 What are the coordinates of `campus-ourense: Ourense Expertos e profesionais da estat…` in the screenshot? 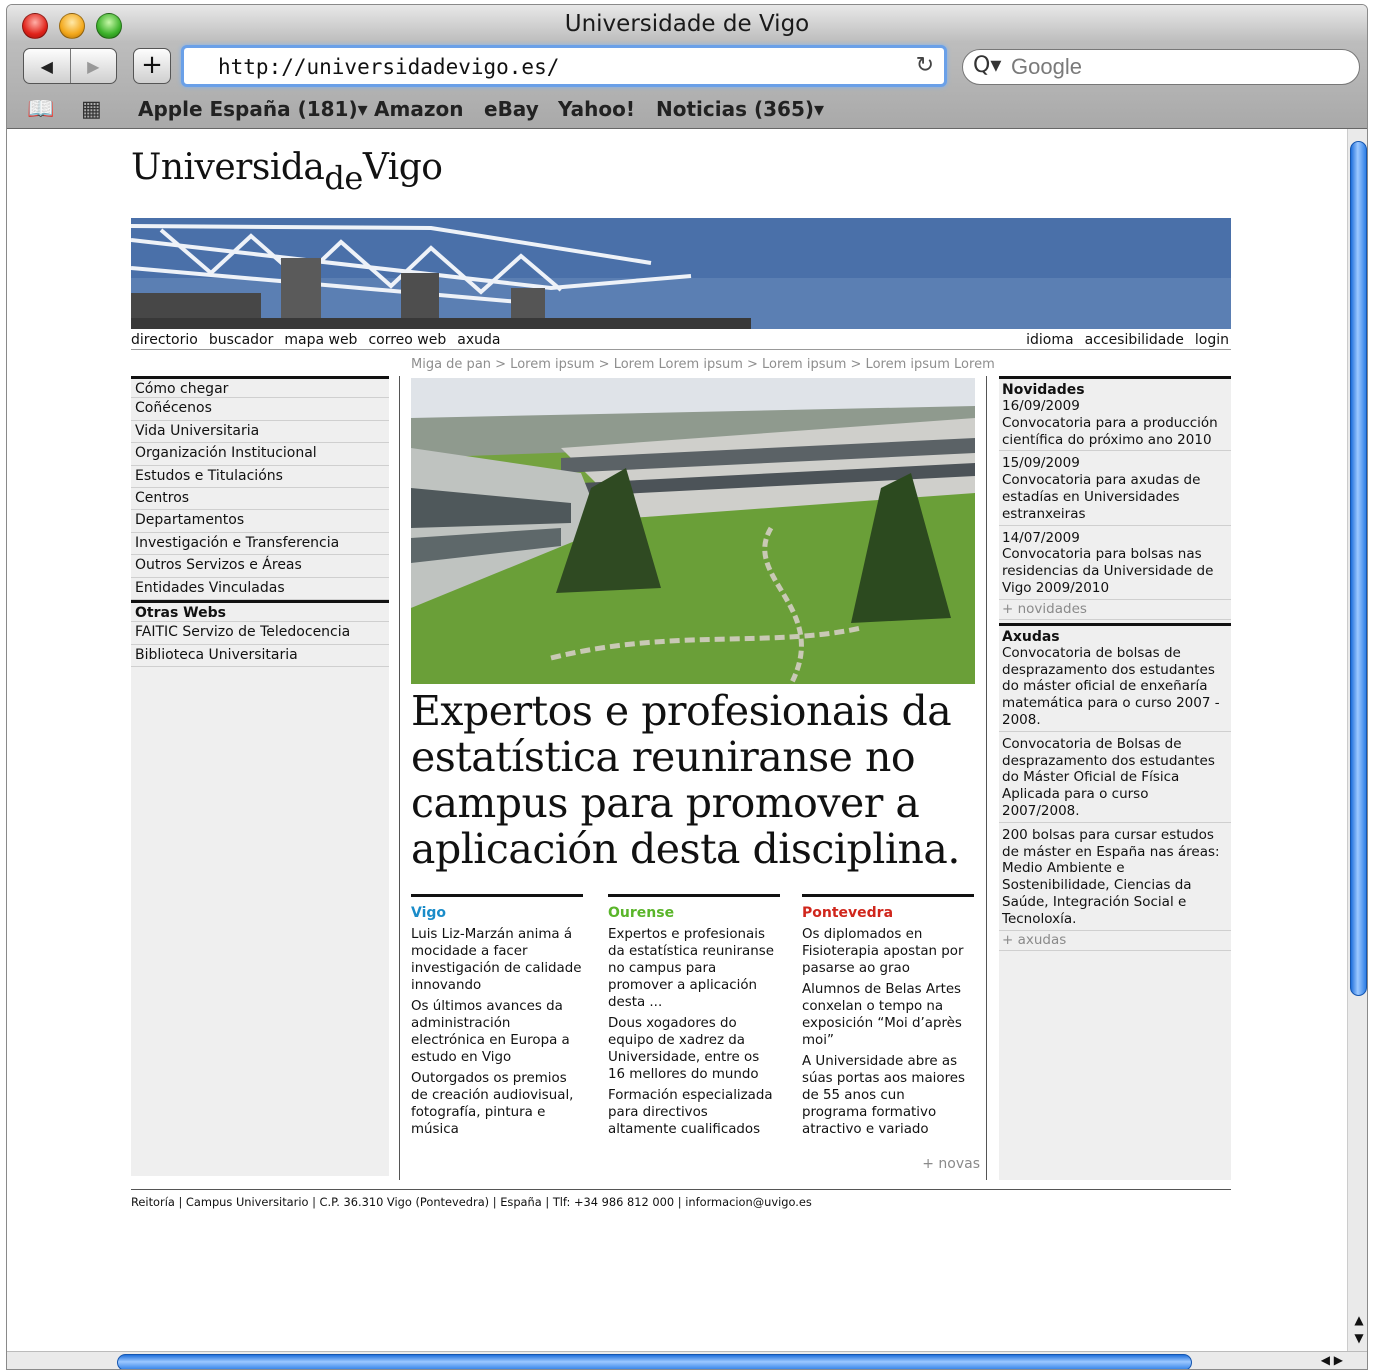 It's located at (694, 1018).